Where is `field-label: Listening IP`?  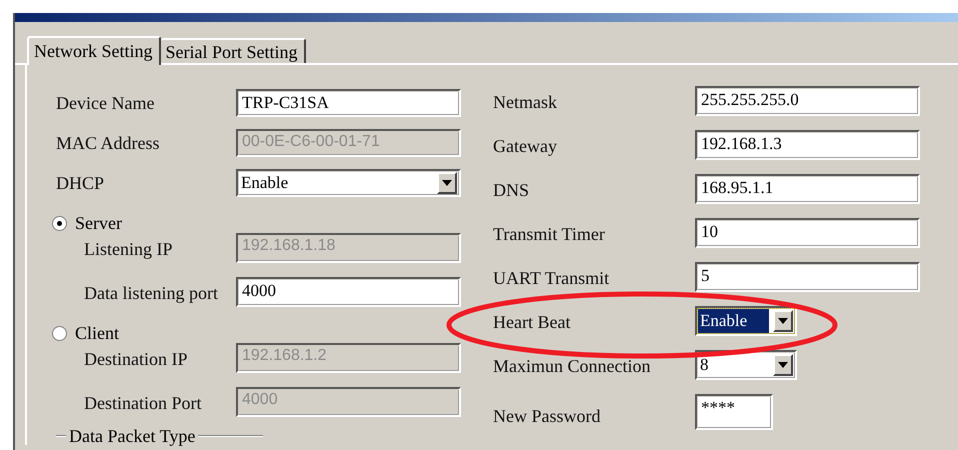 field-label: Listening IP is located at coordinates (129, 250).